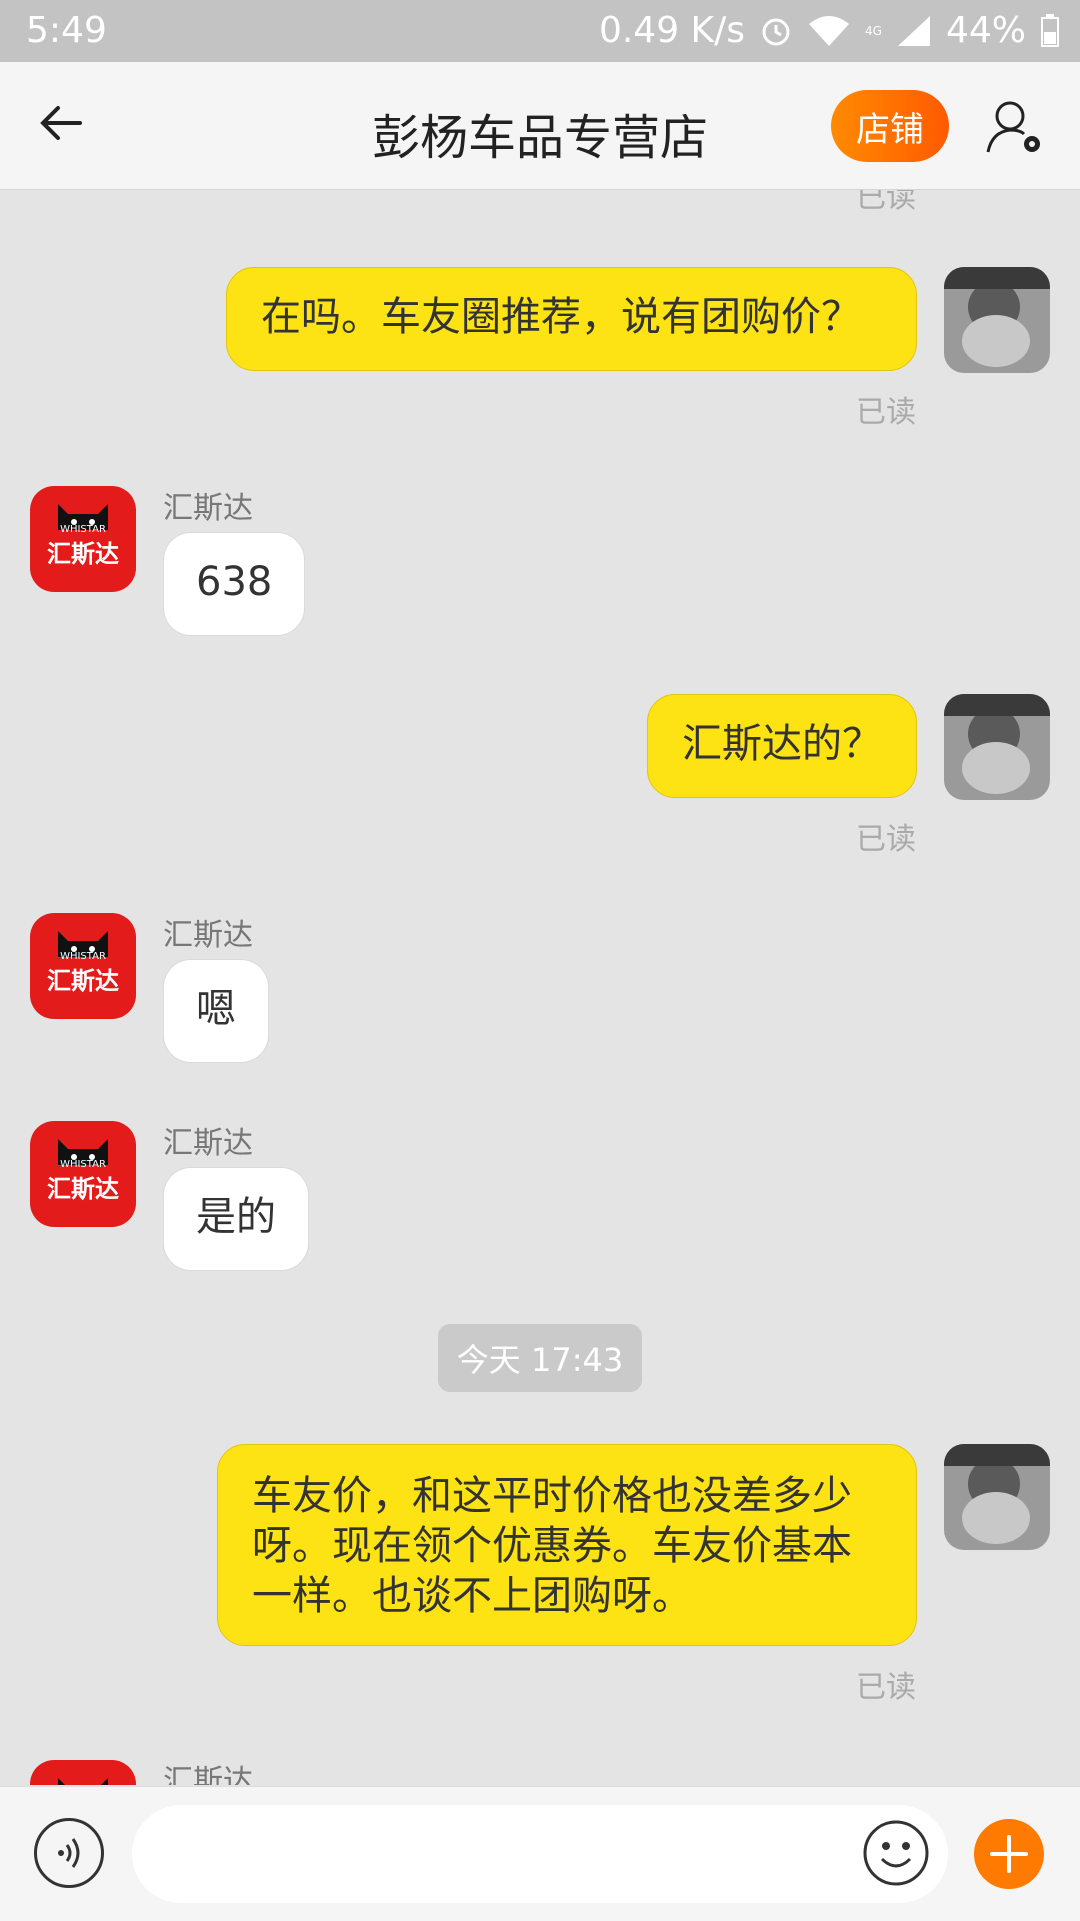 This screenshot has width=1080, height=1921. What do you see at coordinates (985, 30) in the screenshot?
I see `battery-percent: 44%` at bounding box center [985, 30].